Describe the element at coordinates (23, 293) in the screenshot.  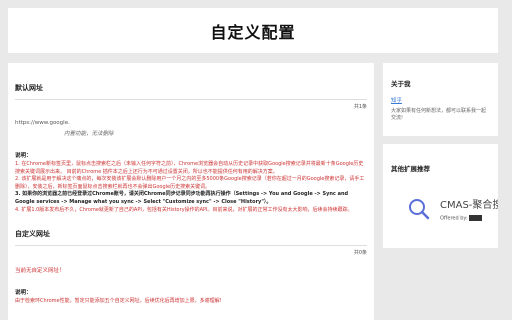
I see `custom-note-label: 说明：` at that location.